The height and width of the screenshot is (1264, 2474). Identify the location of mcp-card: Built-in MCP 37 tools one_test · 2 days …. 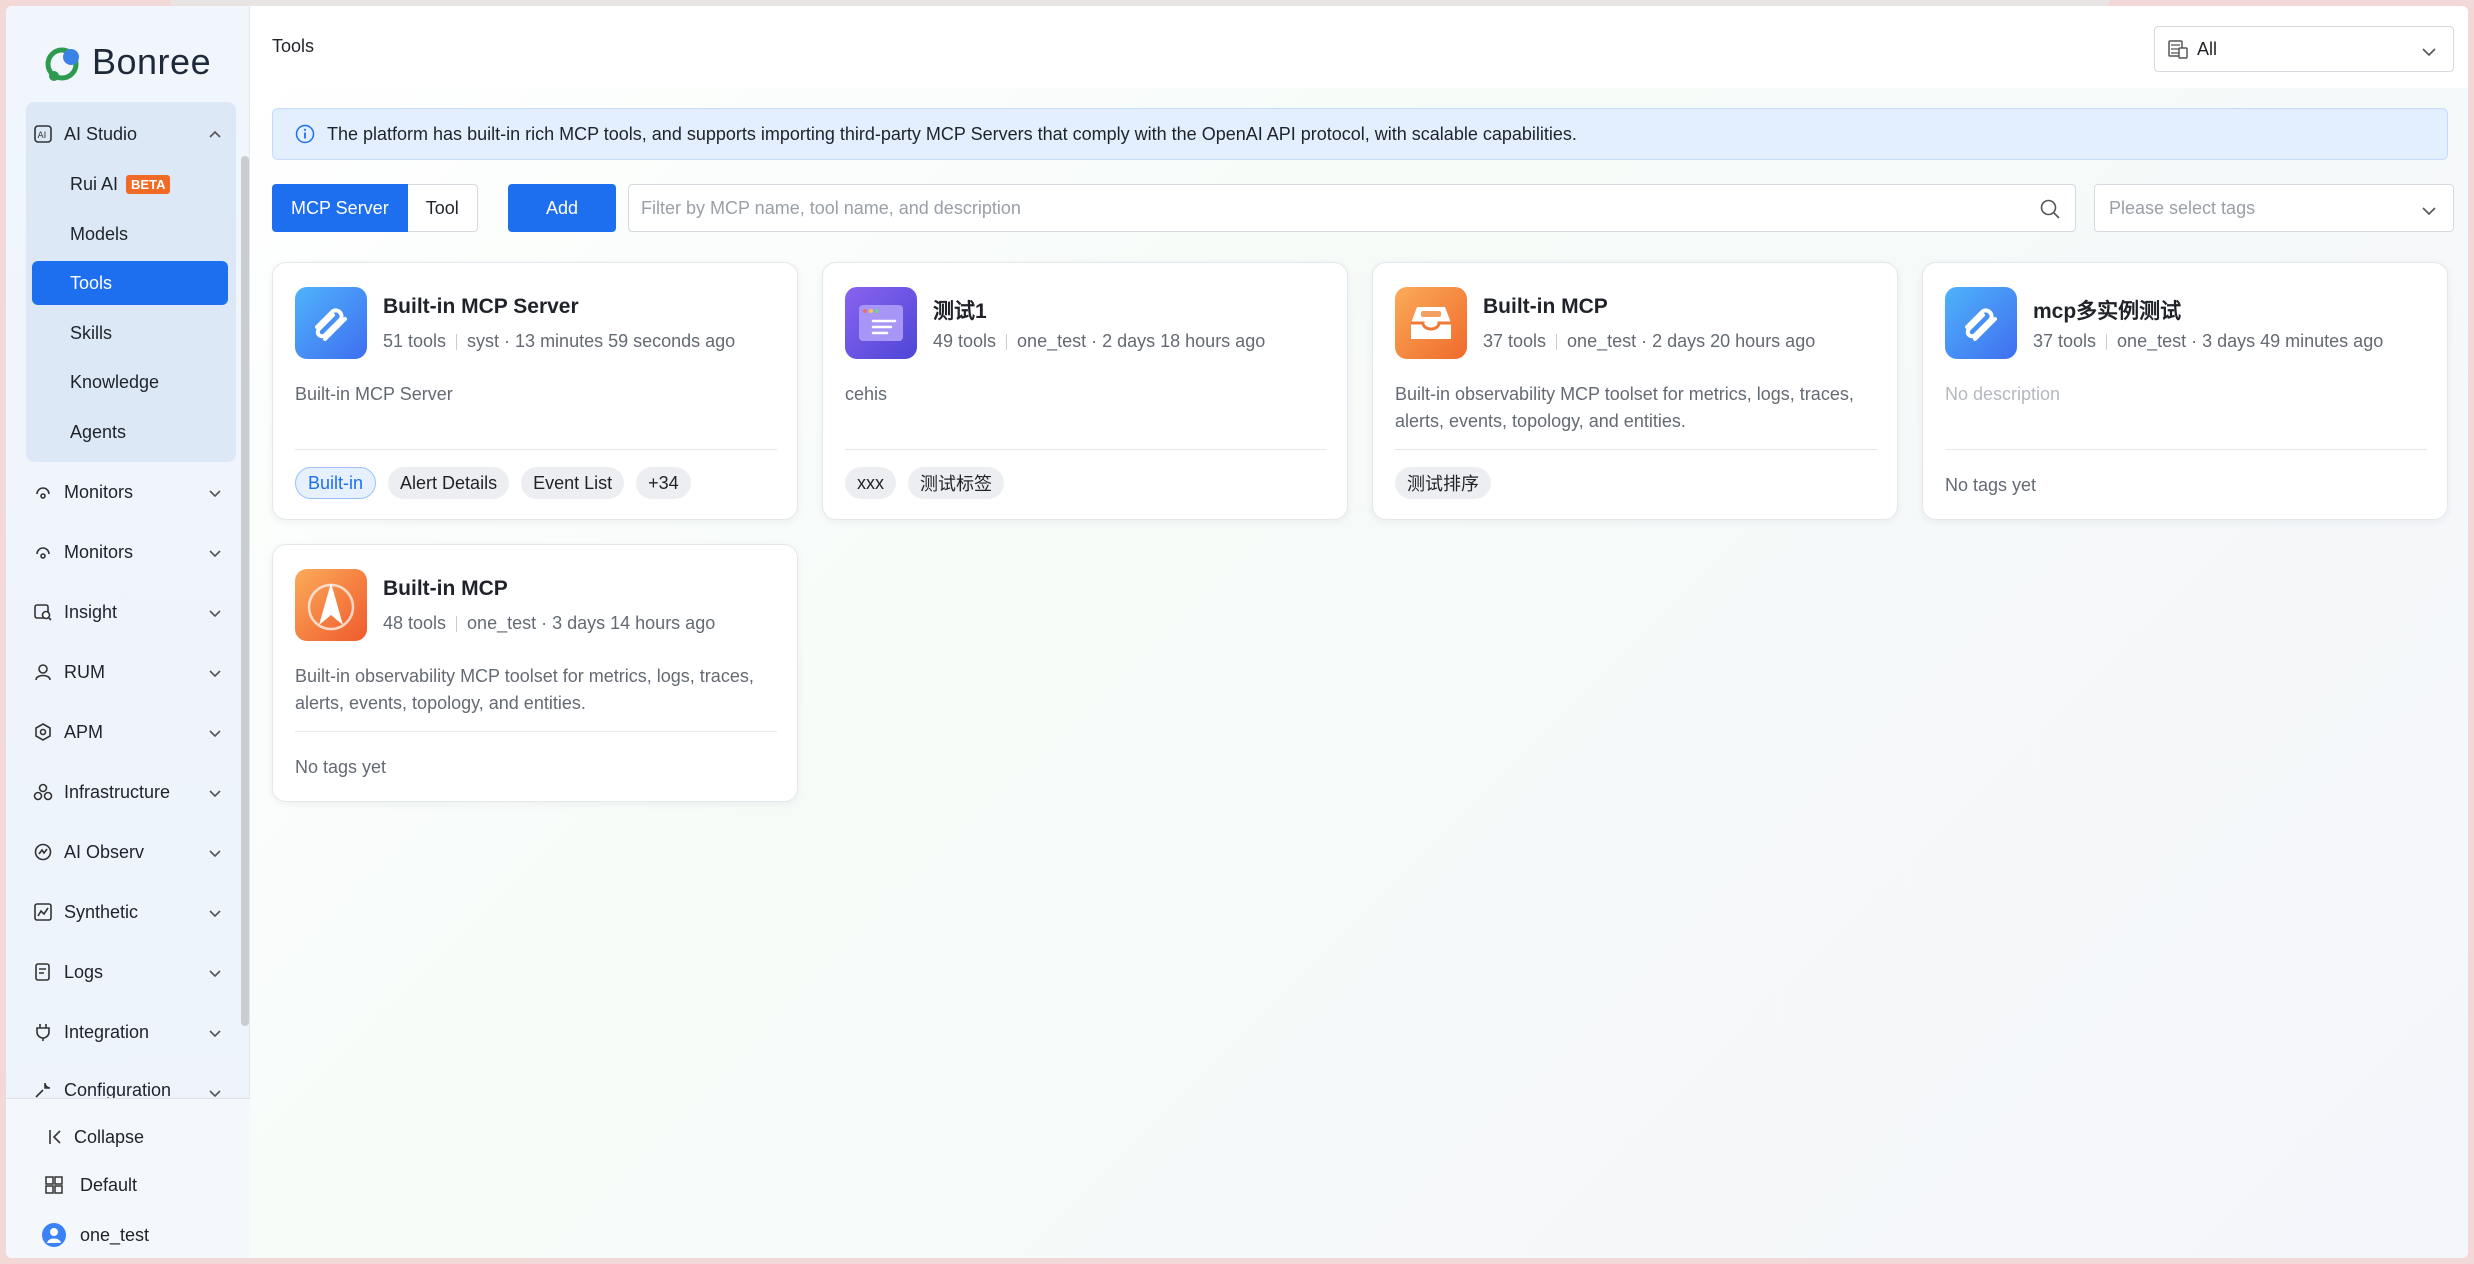
(1635, 391).